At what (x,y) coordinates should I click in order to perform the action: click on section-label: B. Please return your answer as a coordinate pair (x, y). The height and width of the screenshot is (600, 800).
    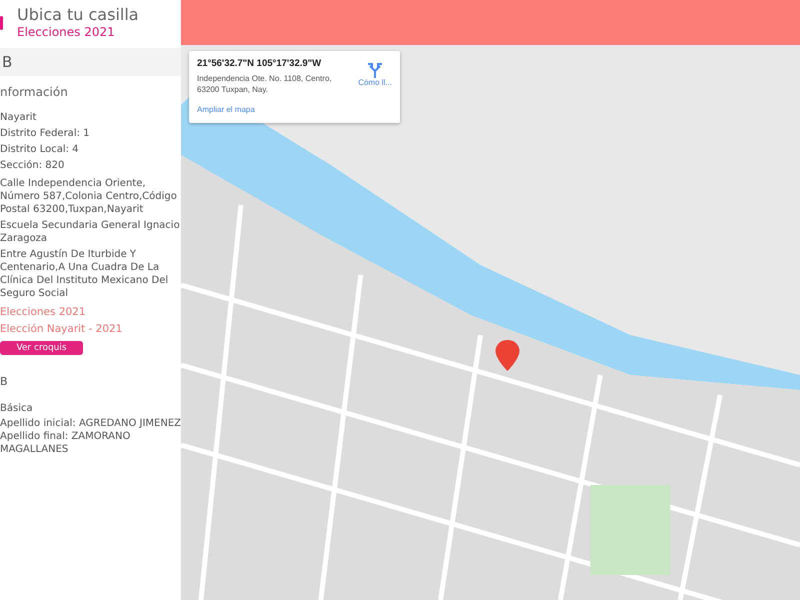
    Looking at the image, I should click on (4, 381).